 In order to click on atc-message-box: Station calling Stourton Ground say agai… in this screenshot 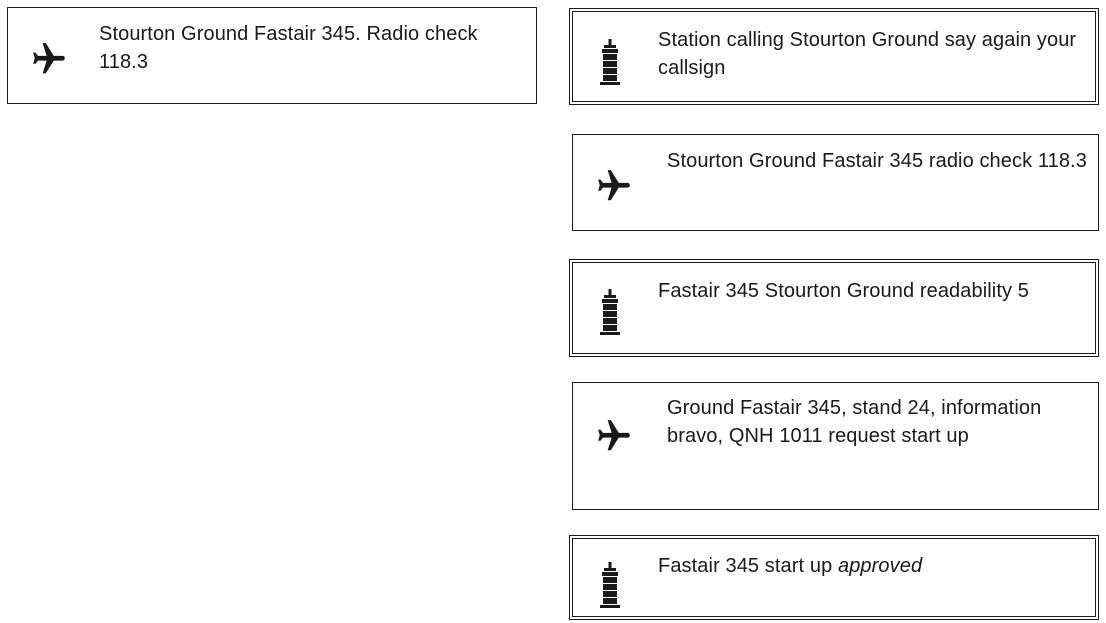, I will do `click(834, 56)`.